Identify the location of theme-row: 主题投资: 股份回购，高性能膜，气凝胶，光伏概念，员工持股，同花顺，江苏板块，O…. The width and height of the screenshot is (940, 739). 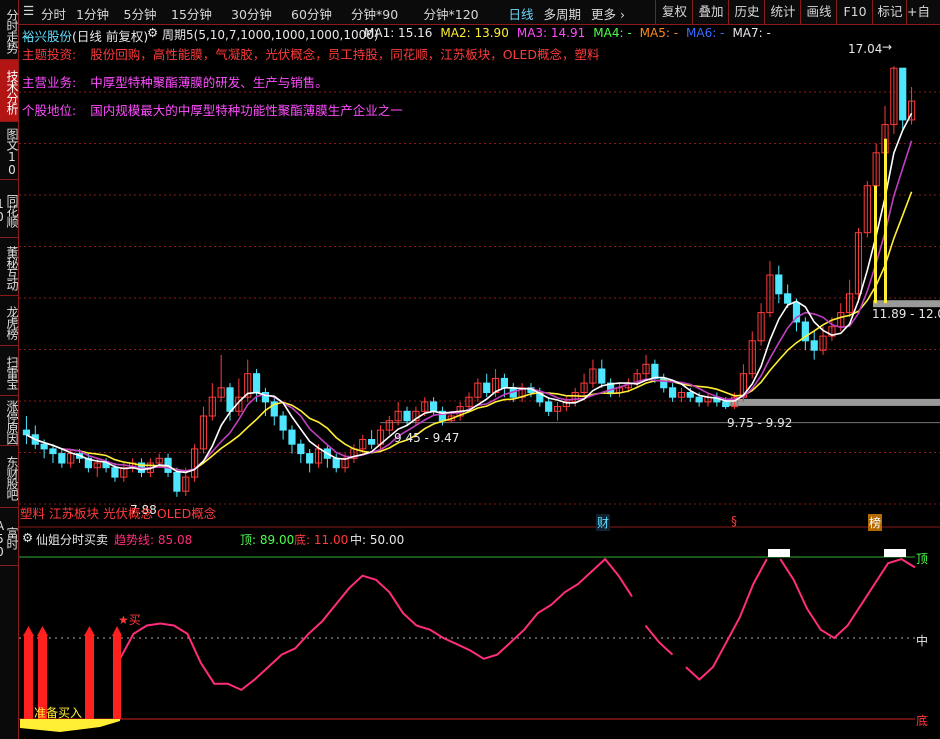
(311, 53).